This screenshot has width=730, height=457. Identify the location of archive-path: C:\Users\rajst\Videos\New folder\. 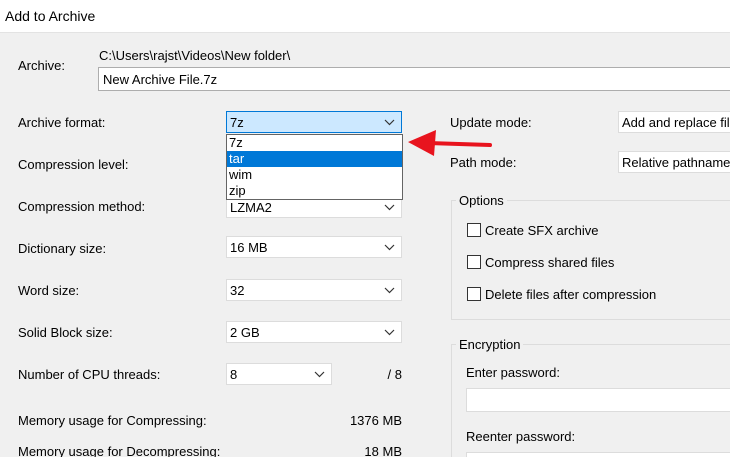
(195, 55).